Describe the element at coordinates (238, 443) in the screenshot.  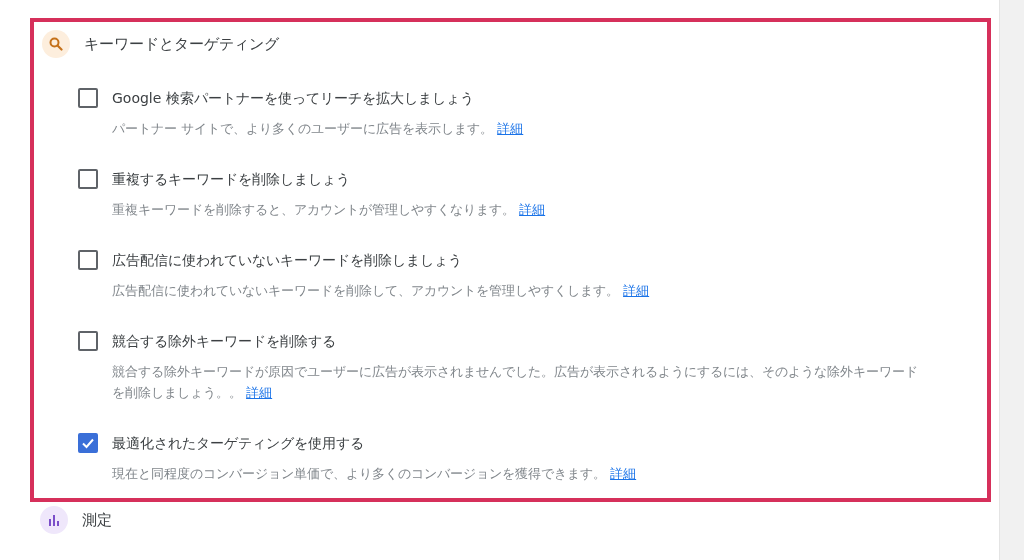
I see `option-title: 最適化されたターゲティングを使用する` at that location.